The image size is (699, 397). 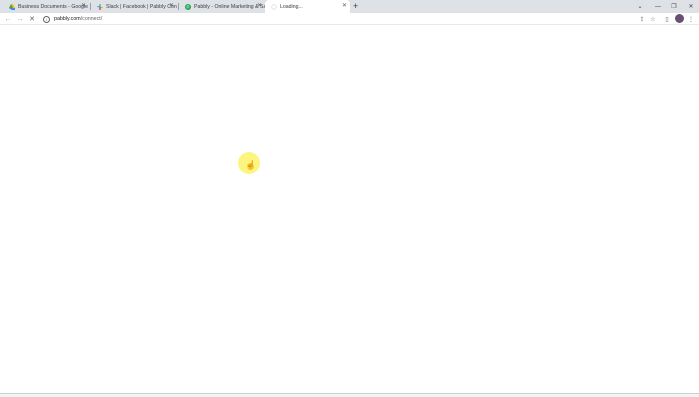 What do you see at coordinates (679, 18) in the screenshot?
I see `avatar` at bounding box center [679, 18].